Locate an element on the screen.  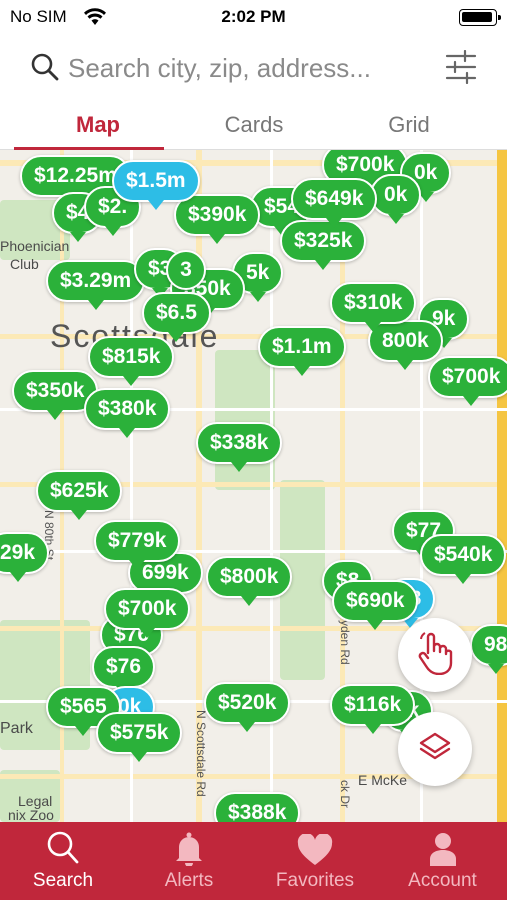
view-tabs: Map Cards Grid is located at coordinates (253, 125).